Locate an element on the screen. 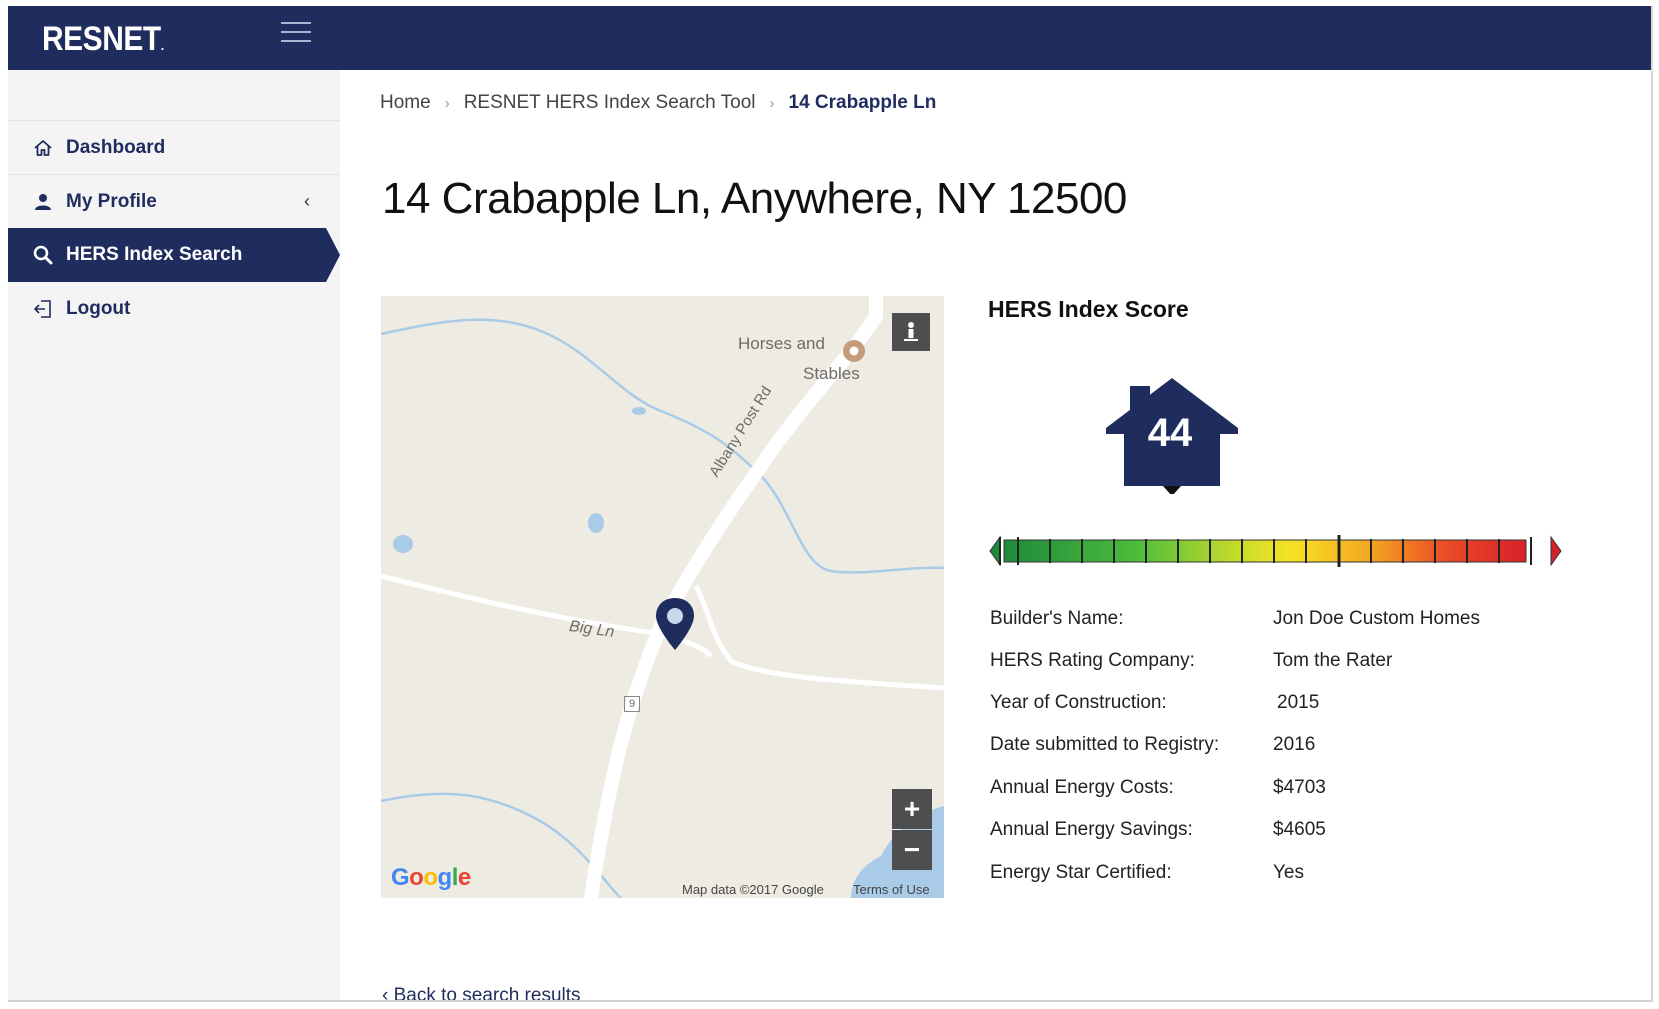  detail-label: HERS Rating Company: is located at coordinates (1092, 660).